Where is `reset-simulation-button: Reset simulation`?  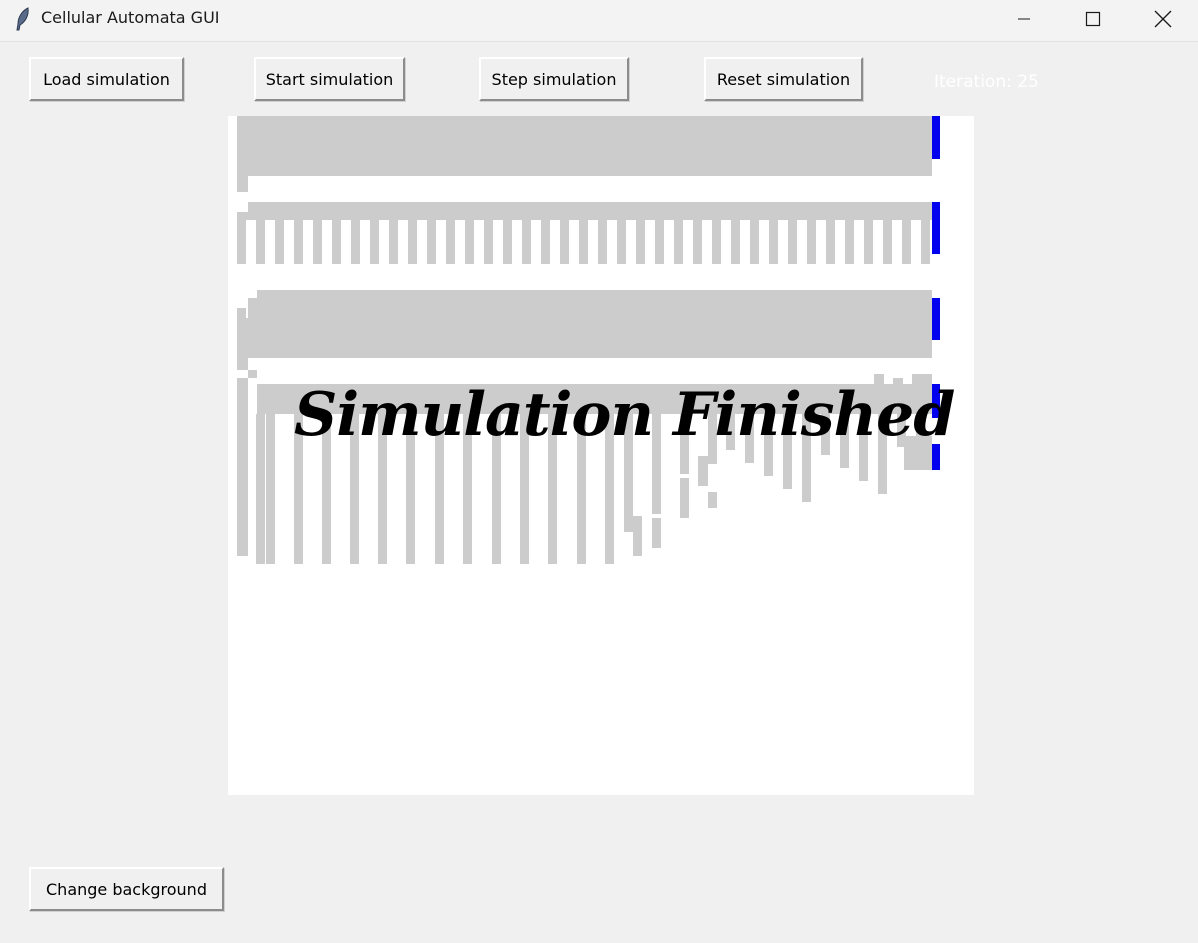 reset-simulation-button: Reset simulation is located at coordinates (783, 79).